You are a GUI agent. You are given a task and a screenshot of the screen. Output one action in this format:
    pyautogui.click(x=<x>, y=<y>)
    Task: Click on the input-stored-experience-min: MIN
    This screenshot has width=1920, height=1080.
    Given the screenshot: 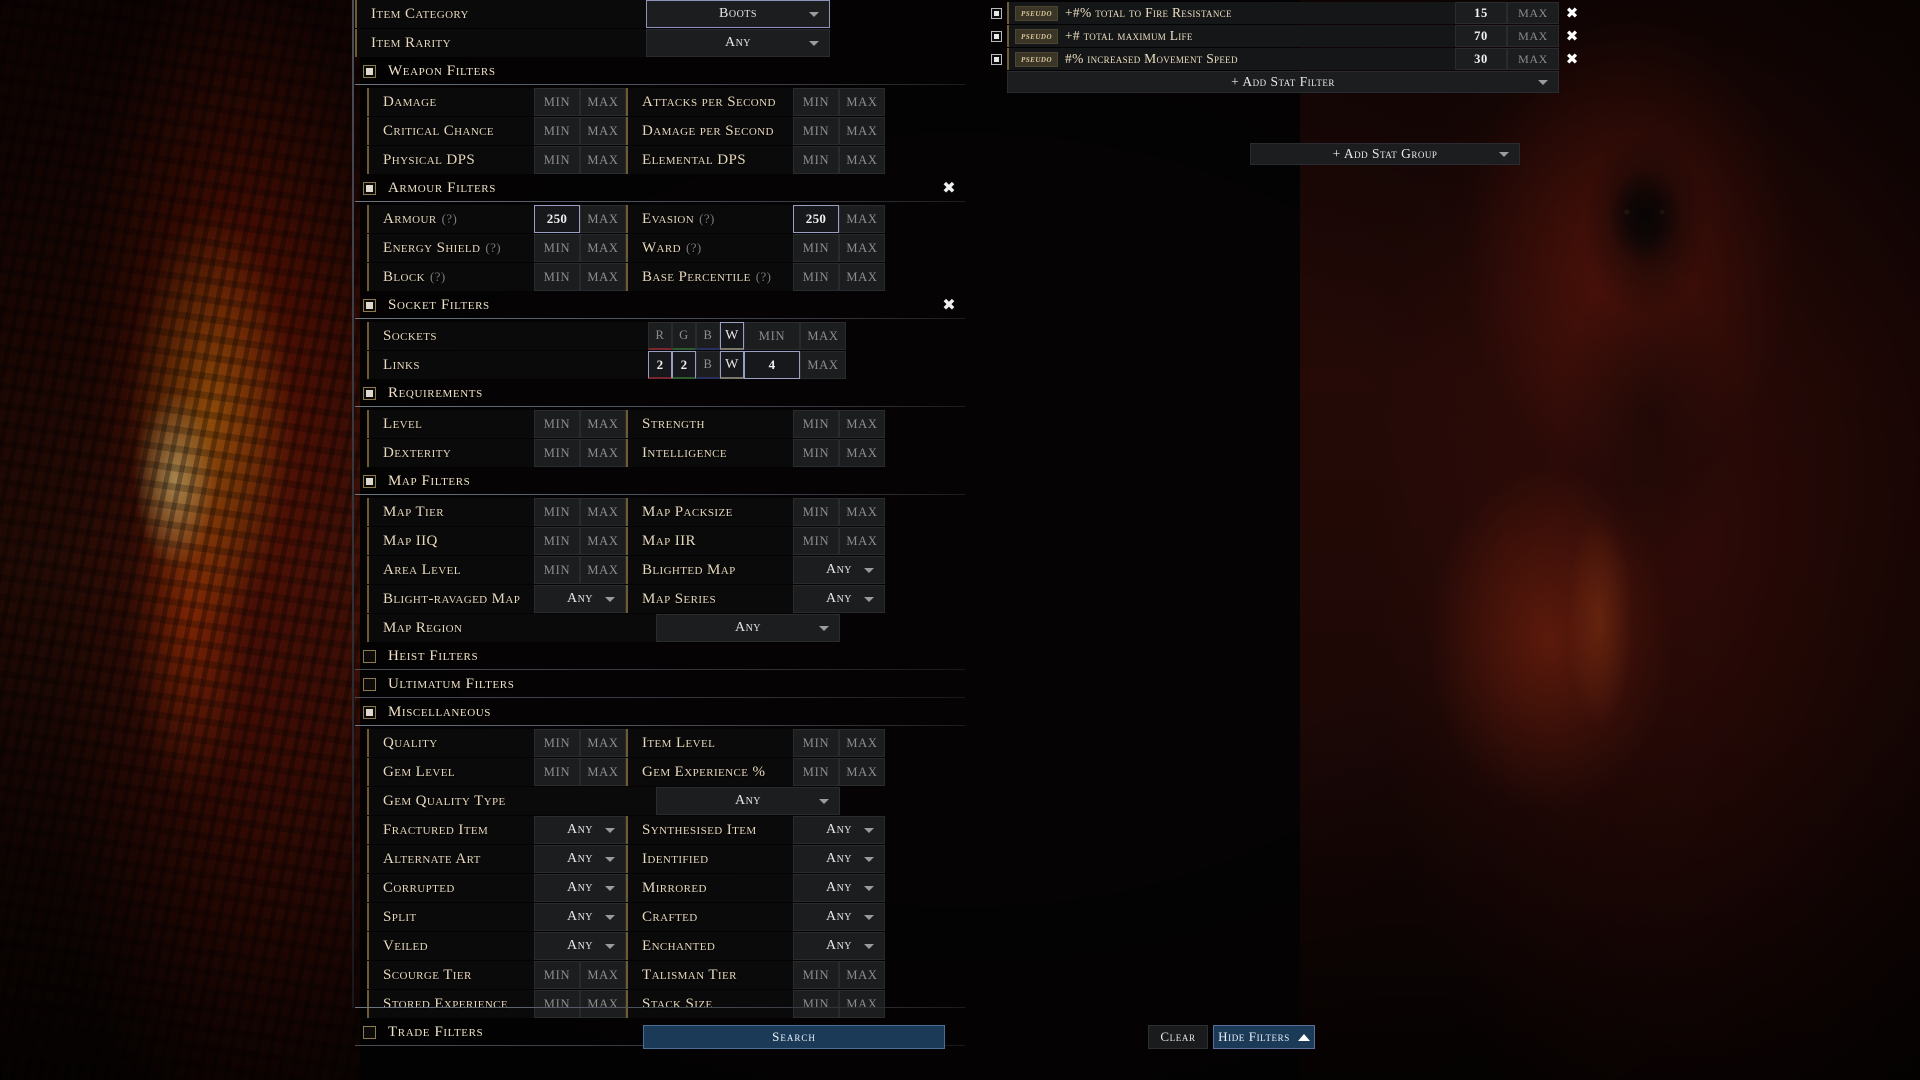 What is the action you would take?
    pyautogui.click(x=557, y=1004)
    